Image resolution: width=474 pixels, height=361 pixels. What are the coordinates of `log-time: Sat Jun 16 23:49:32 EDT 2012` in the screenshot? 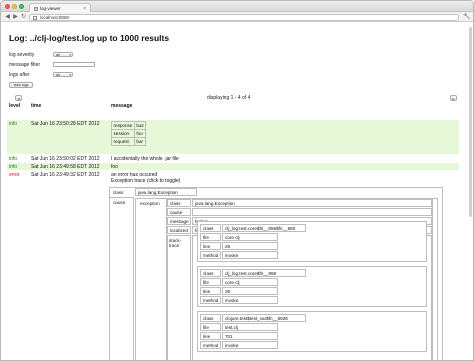 It's located at (65, 175).